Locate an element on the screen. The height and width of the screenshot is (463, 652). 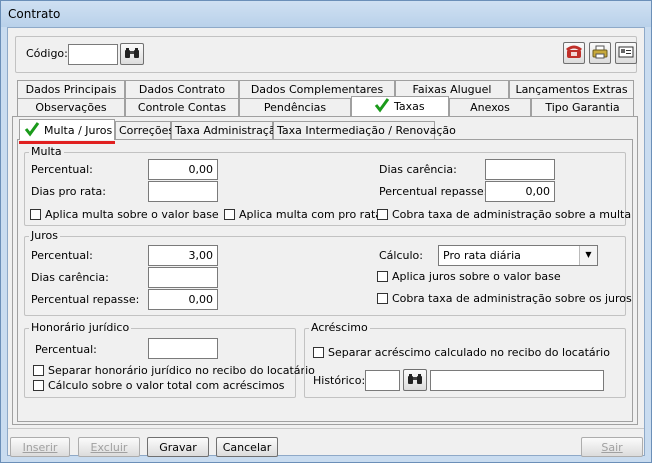
juros-calculo-value: Pro rata diária is located at coordinates (482, 255).